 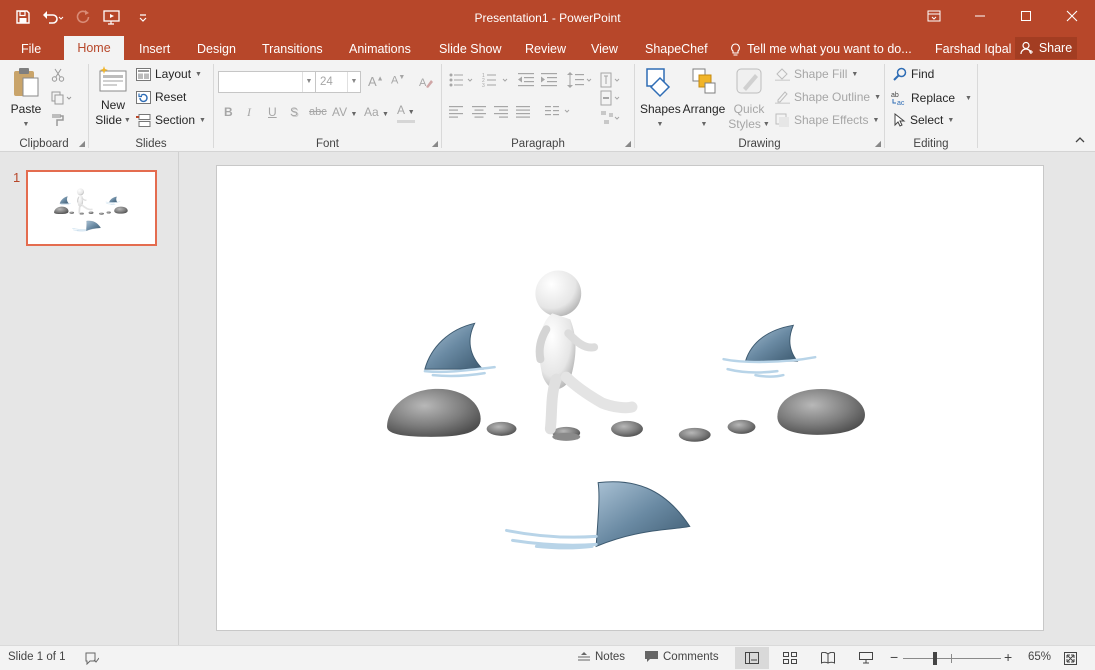 I want to click on increase-indent-icon, so click(x=549, y=80).